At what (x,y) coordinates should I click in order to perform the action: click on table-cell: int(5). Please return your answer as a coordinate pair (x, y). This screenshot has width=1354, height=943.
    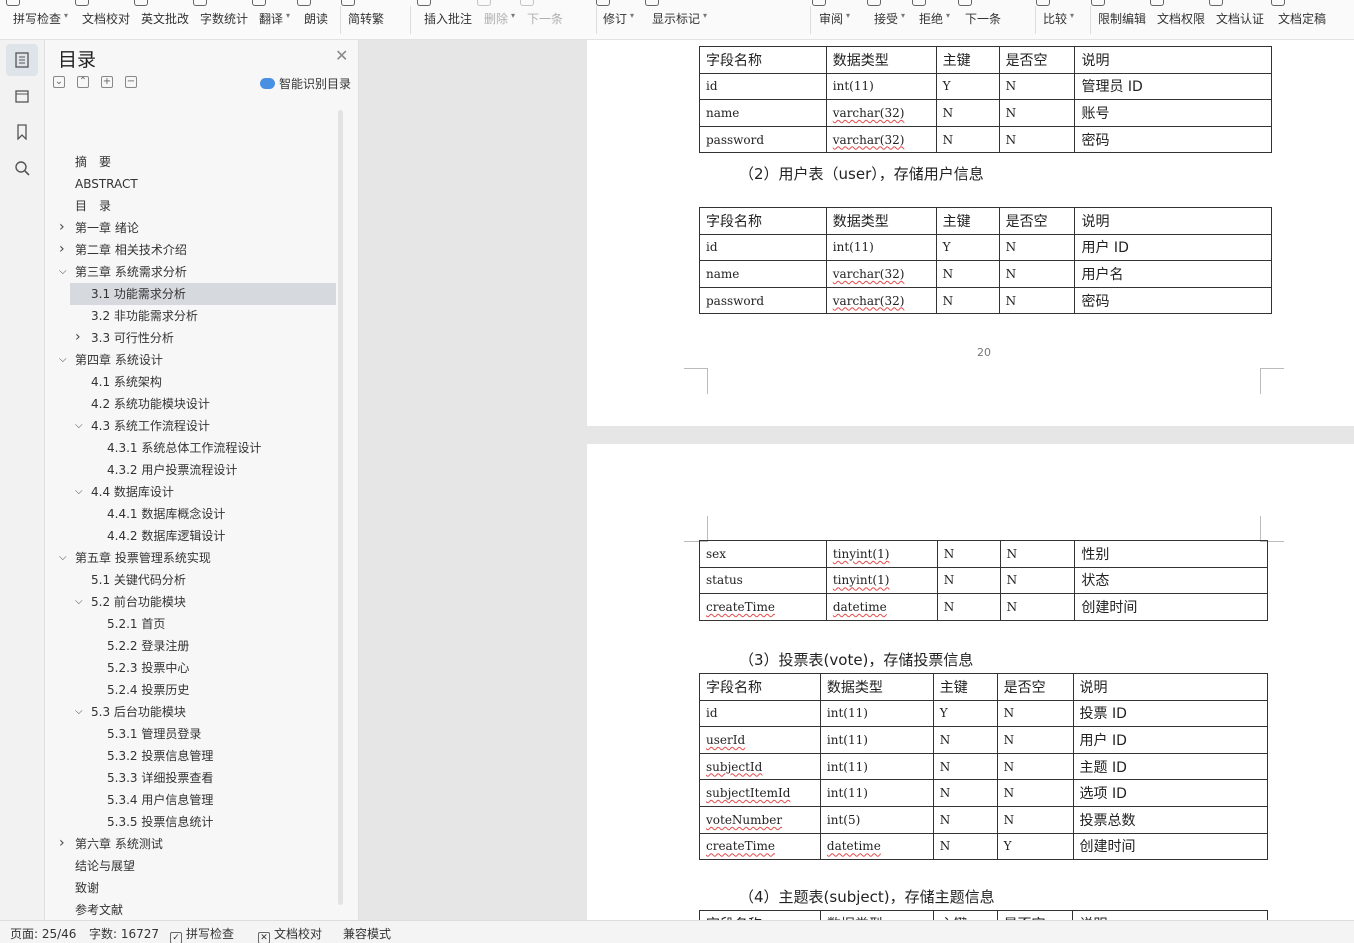
    Looking at the image, I should click on (876, 819).